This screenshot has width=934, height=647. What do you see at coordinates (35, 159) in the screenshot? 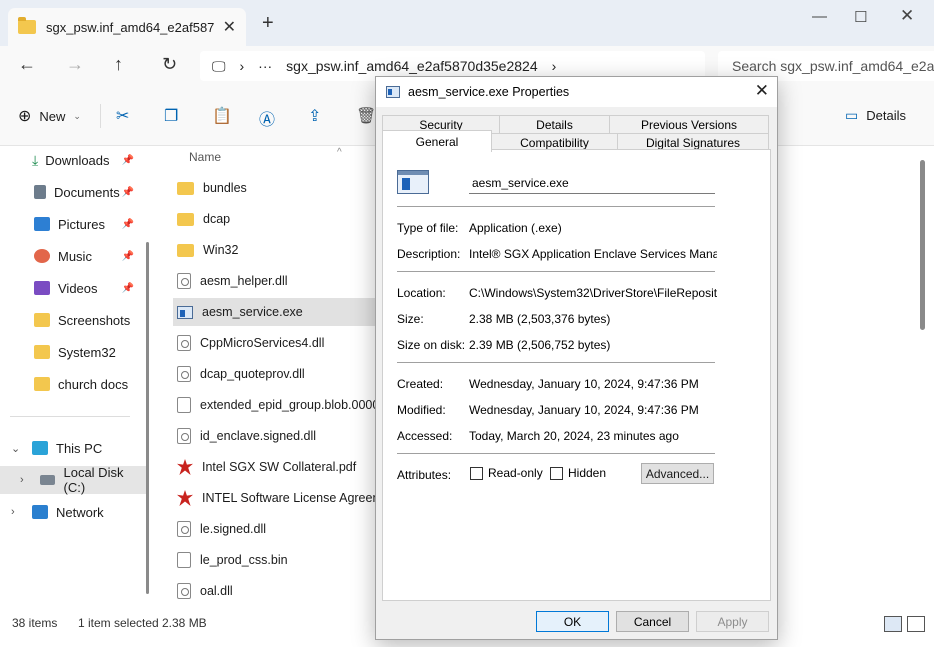
I see `download-icon: ⤓` at bounding box center [35, 159].